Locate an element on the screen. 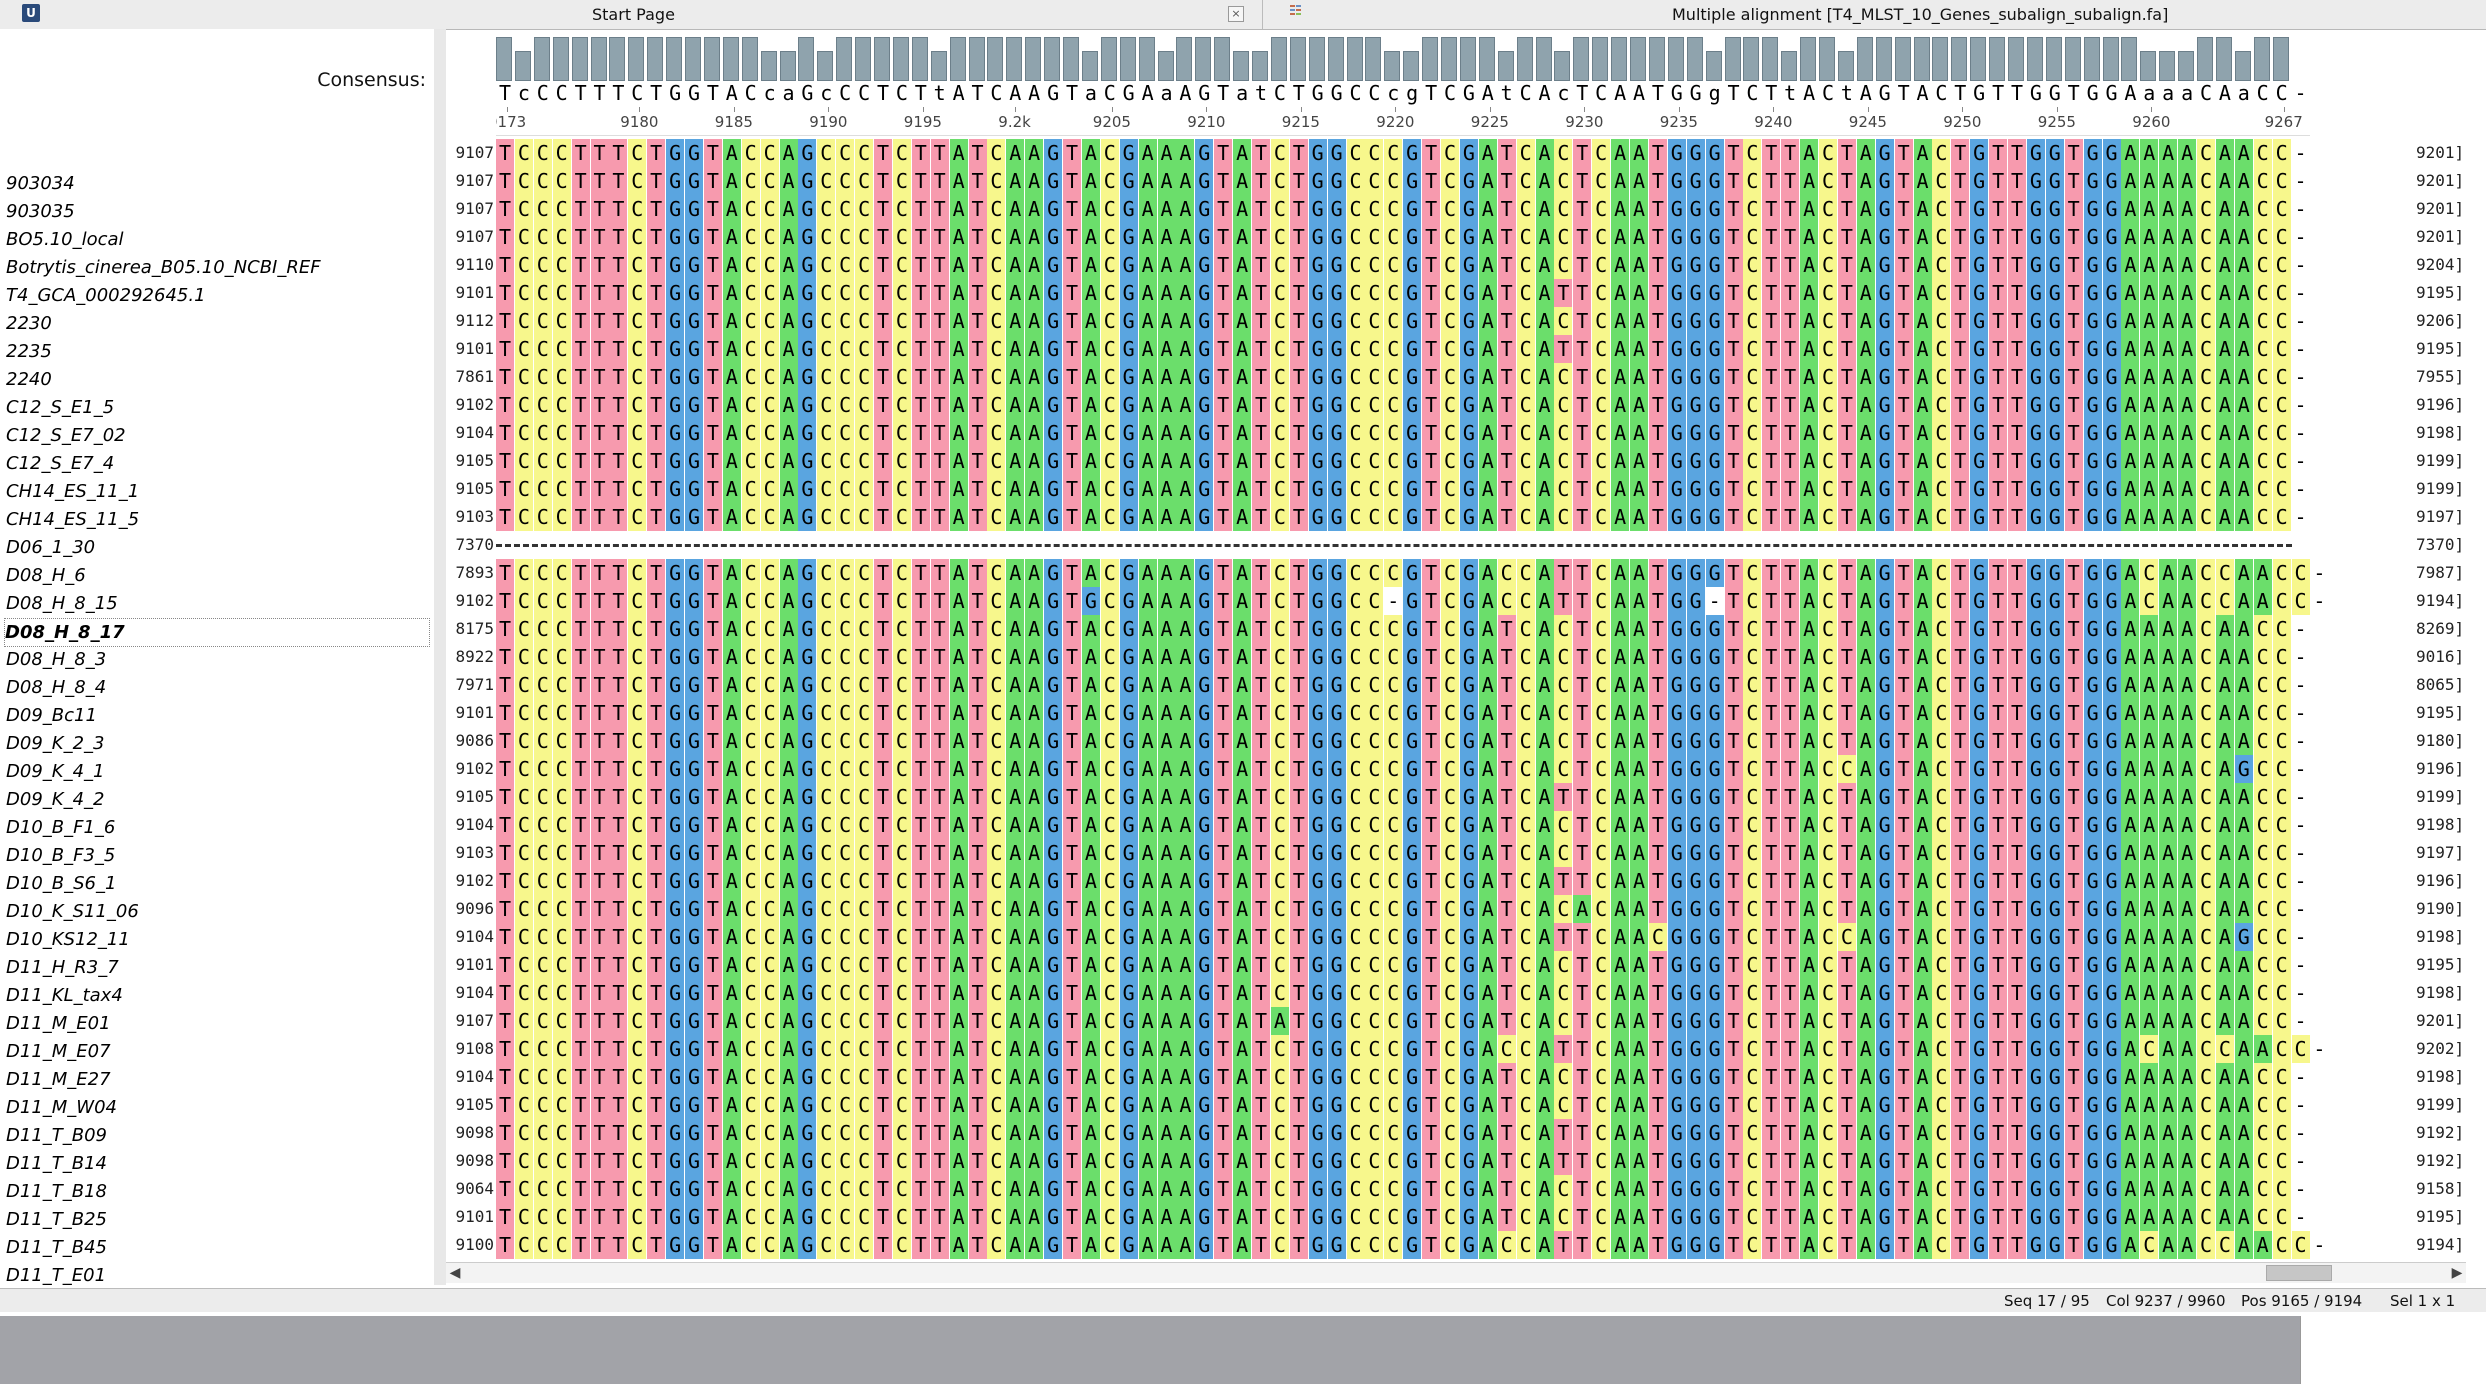 This screenshot has height=1384, width=2486. tab-start-page: Start Page is located at coordinates (633, 14).